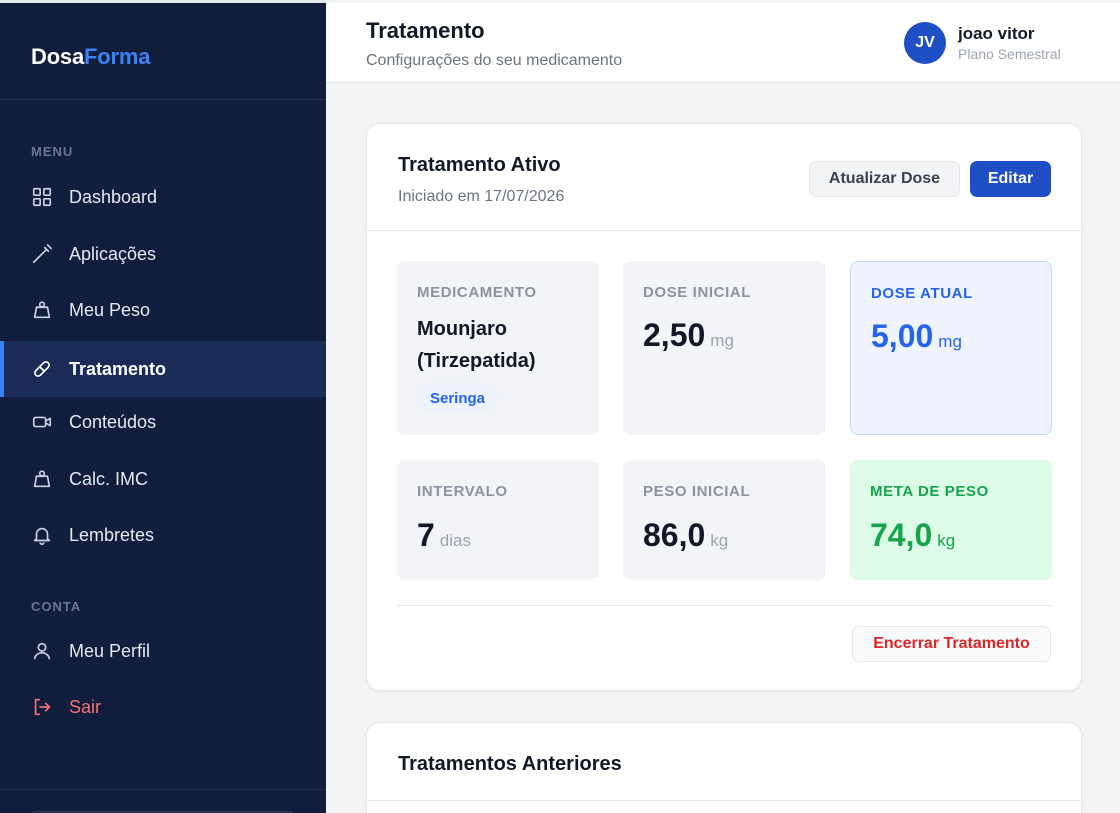  I want to click on medication-type-chip: Seringa, so click(458, 398).